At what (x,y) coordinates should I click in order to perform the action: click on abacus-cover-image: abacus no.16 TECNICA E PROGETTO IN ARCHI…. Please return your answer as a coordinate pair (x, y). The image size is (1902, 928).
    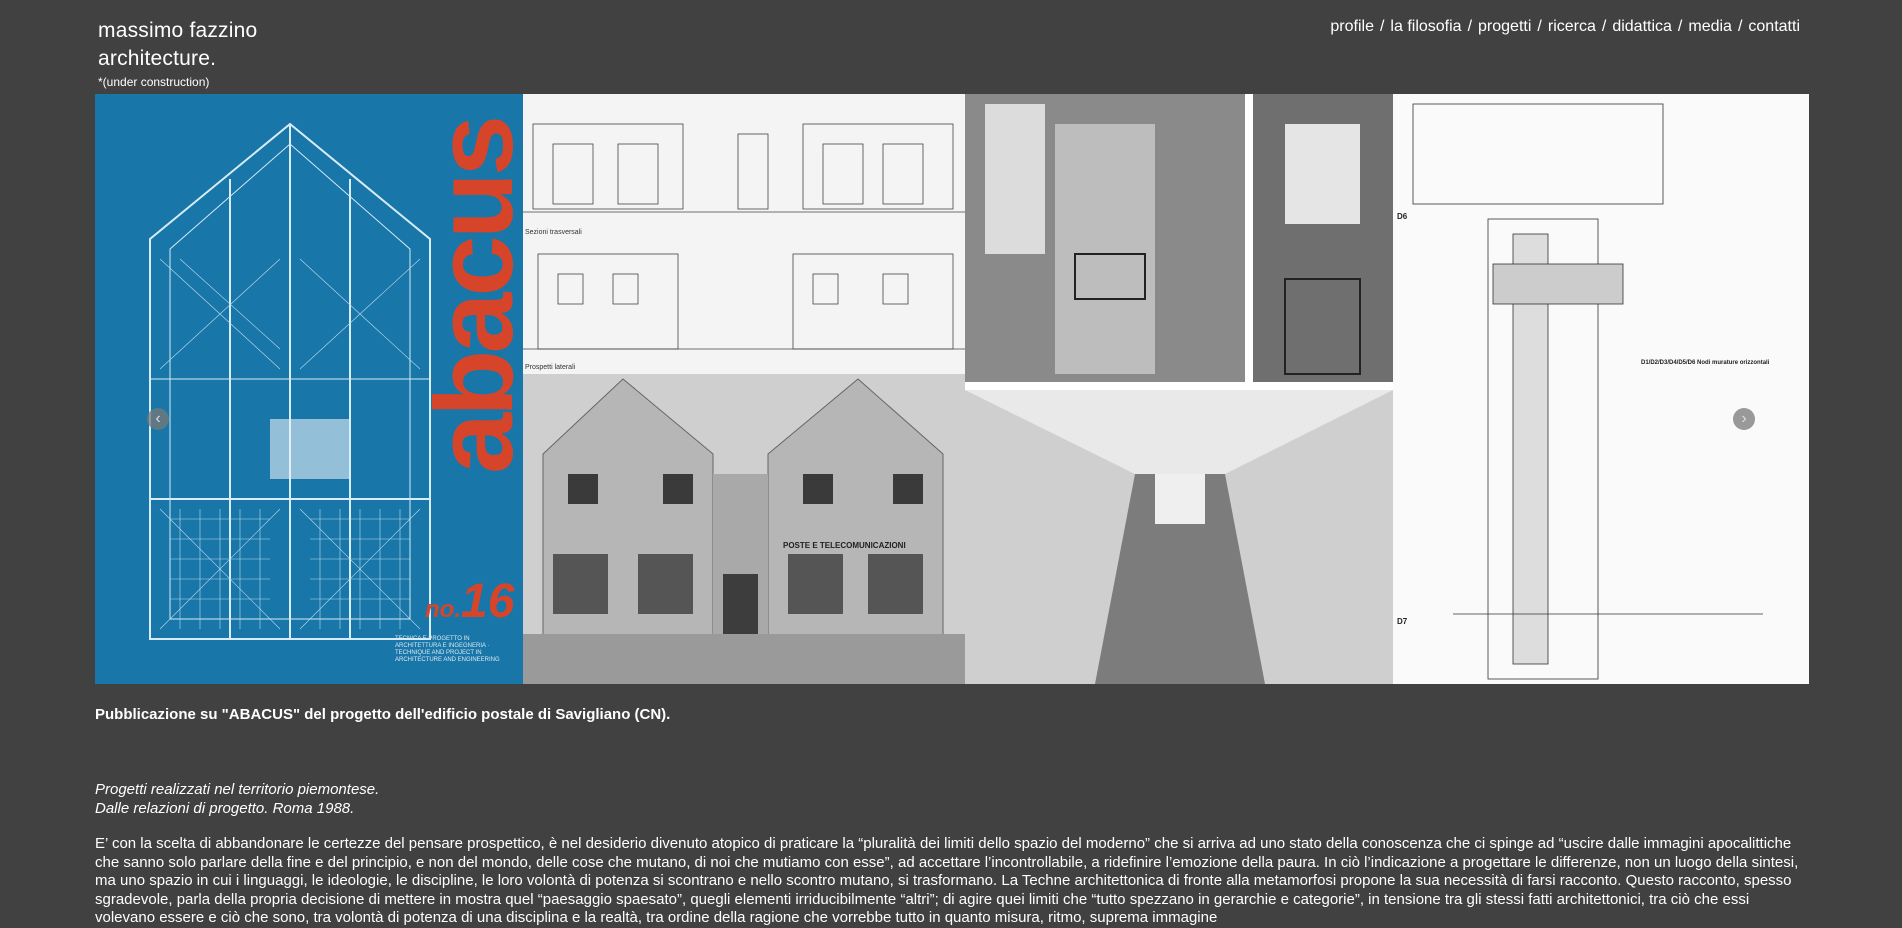
    Looking at the image, I should click on (309, 389).